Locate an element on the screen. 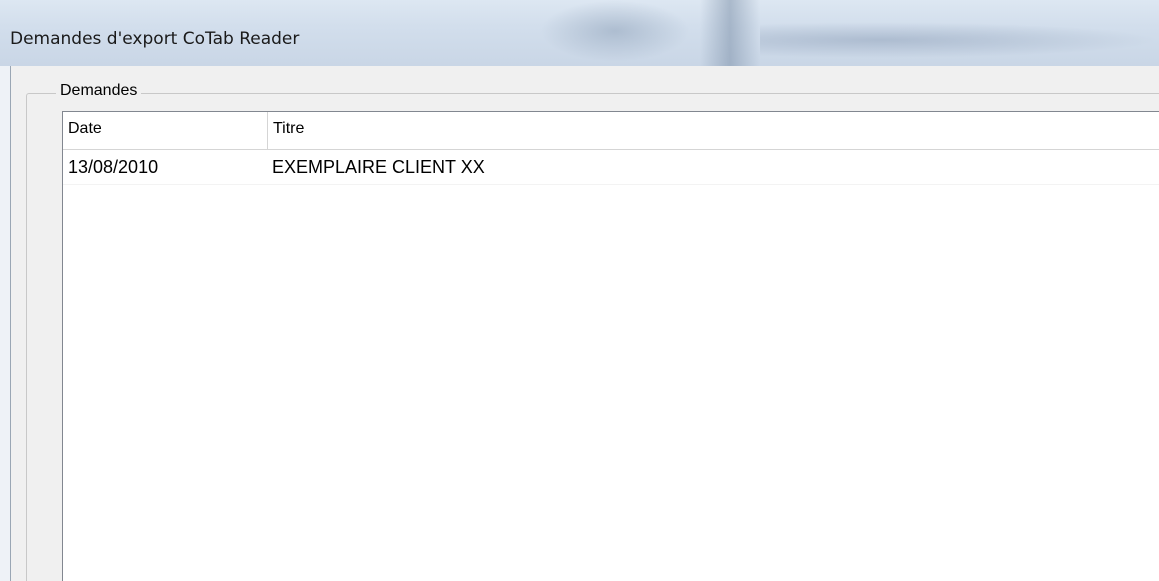 This screenshot has height=581, width=1159. column-header-titre: Titre is located at coordinates (713, 130).